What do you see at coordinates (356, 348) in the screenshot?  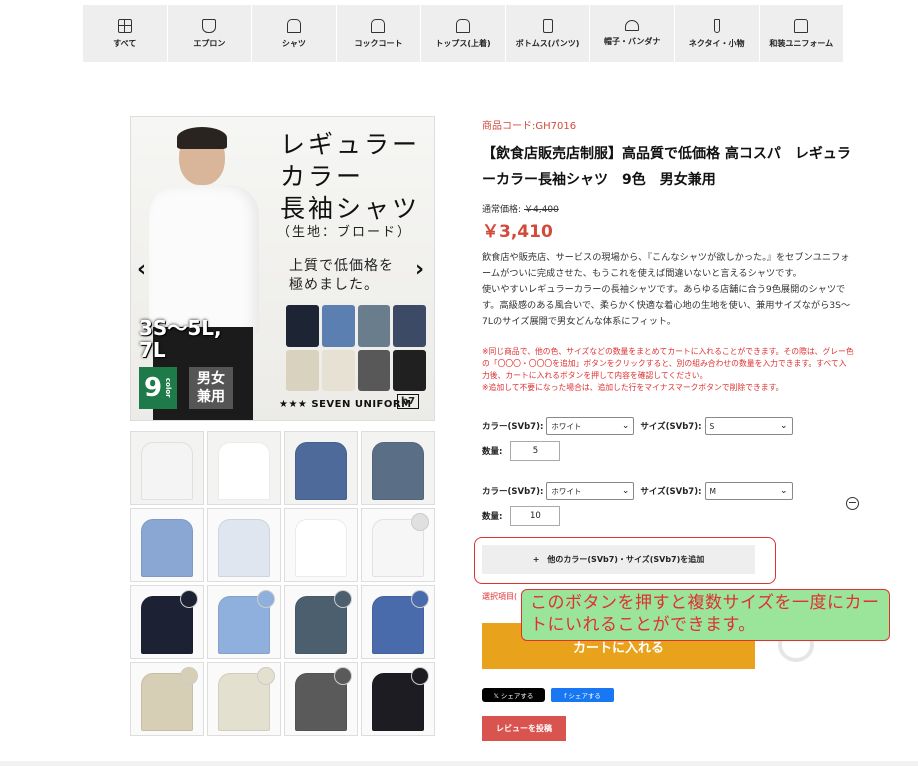 I see `color-variants-preview` at bounding box center [356, 348].